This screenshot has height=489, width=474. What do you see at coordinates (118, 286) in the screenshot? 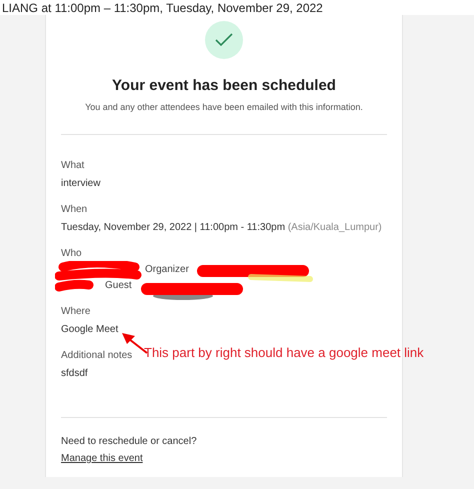
I see `attendee-role: Guest` at bounding box center [118, 286].